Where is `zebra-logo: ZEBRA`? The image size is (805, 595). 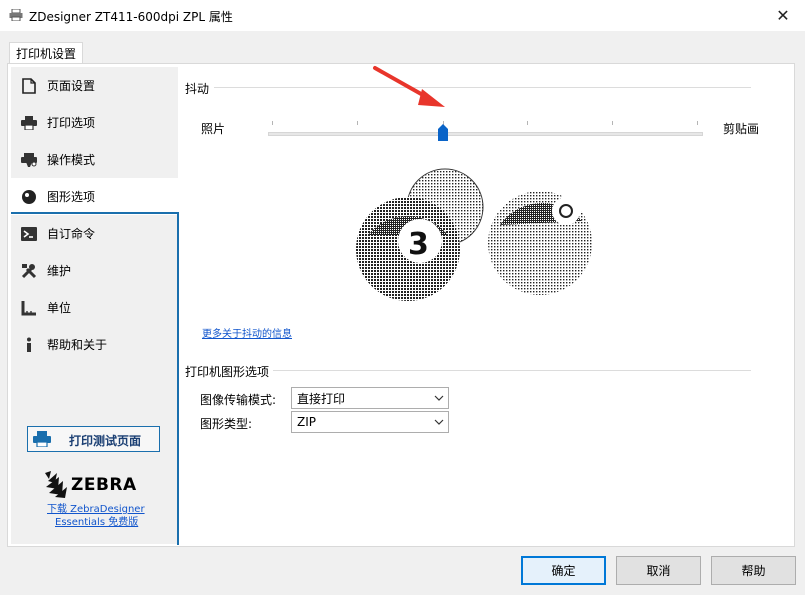
zebra-logo: ZEBRA is located at coordinates (90, 484).